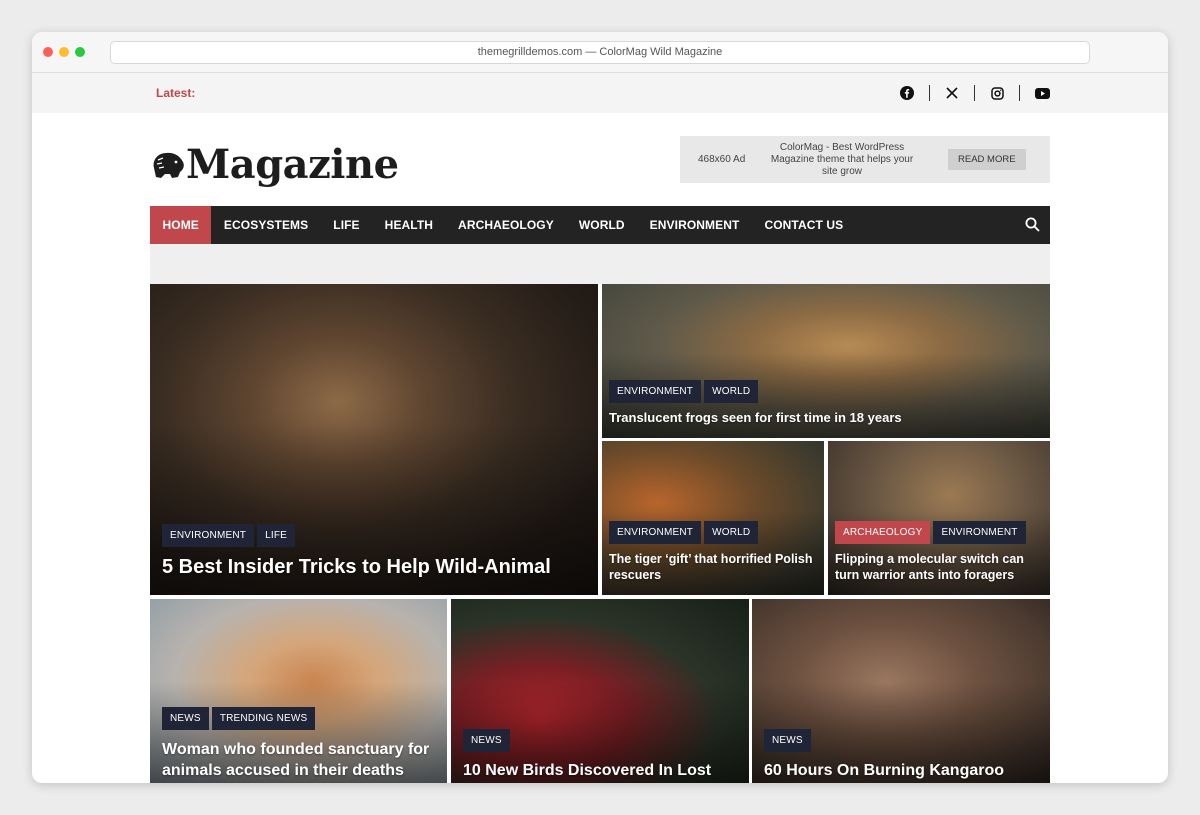 This screenshot has width=1200, height=815. I want to click on nav-item-life: LIFE, so click(346, 225).